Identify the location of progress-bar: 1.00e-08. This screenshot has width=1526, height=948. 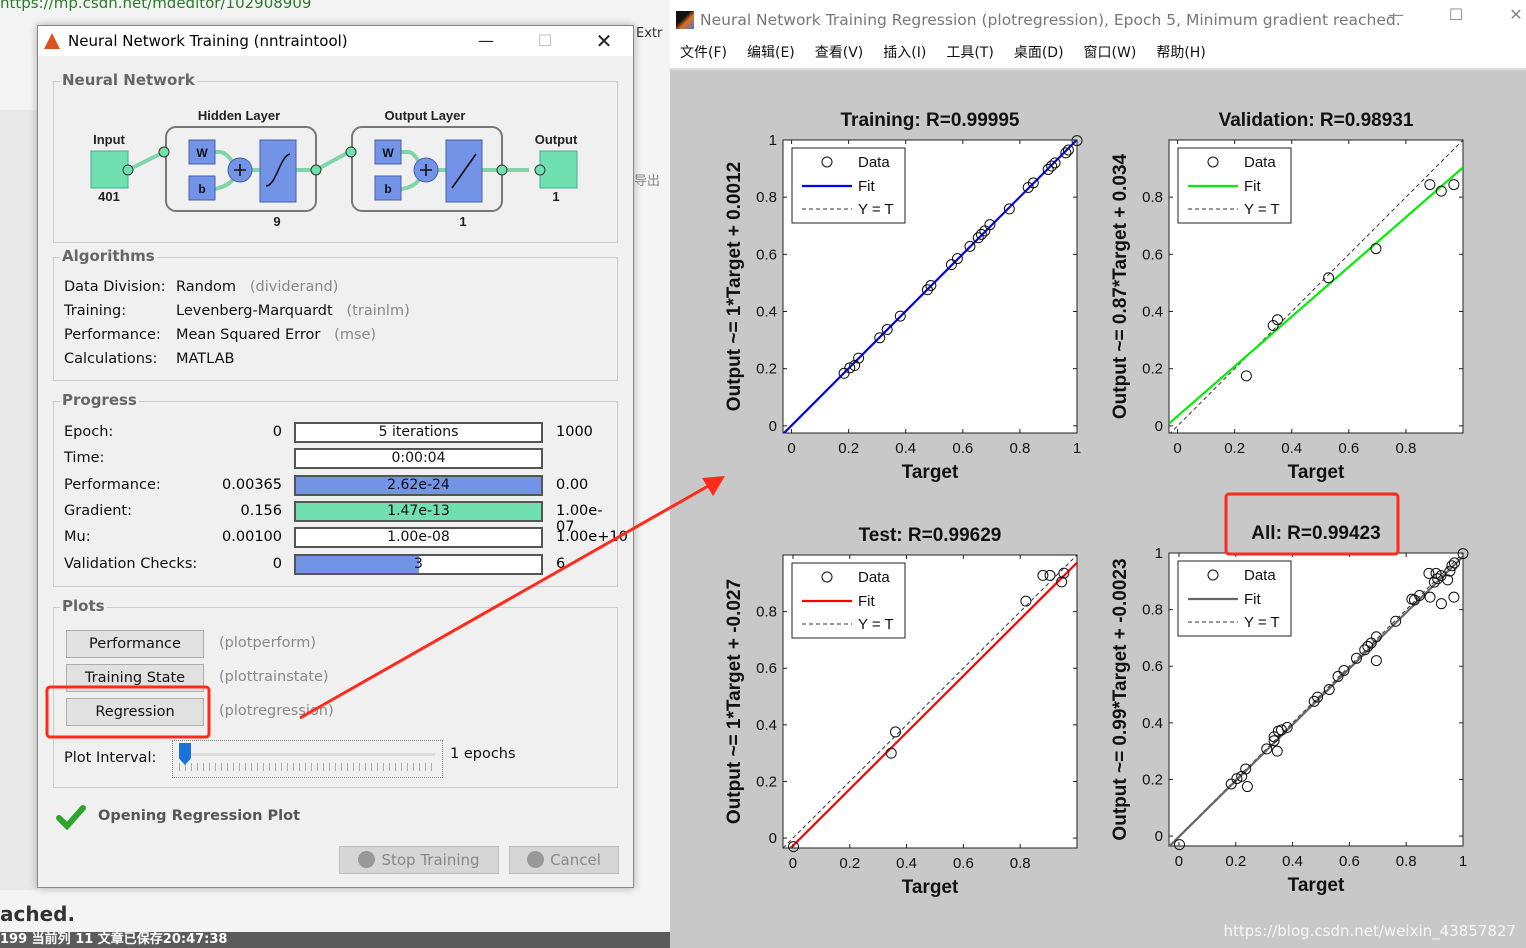
(418, 538).